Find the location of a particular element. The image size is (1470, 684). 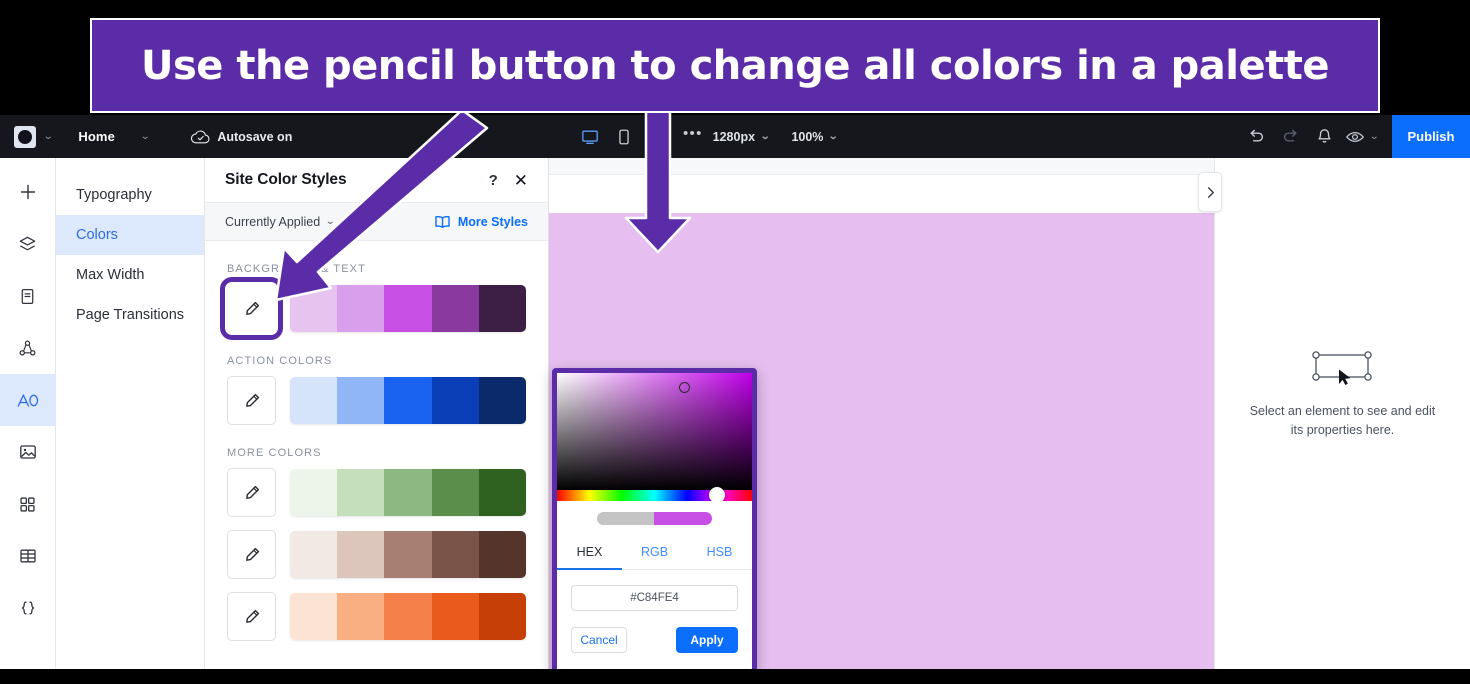

eye-icon is located at coordinates (1355, 136).